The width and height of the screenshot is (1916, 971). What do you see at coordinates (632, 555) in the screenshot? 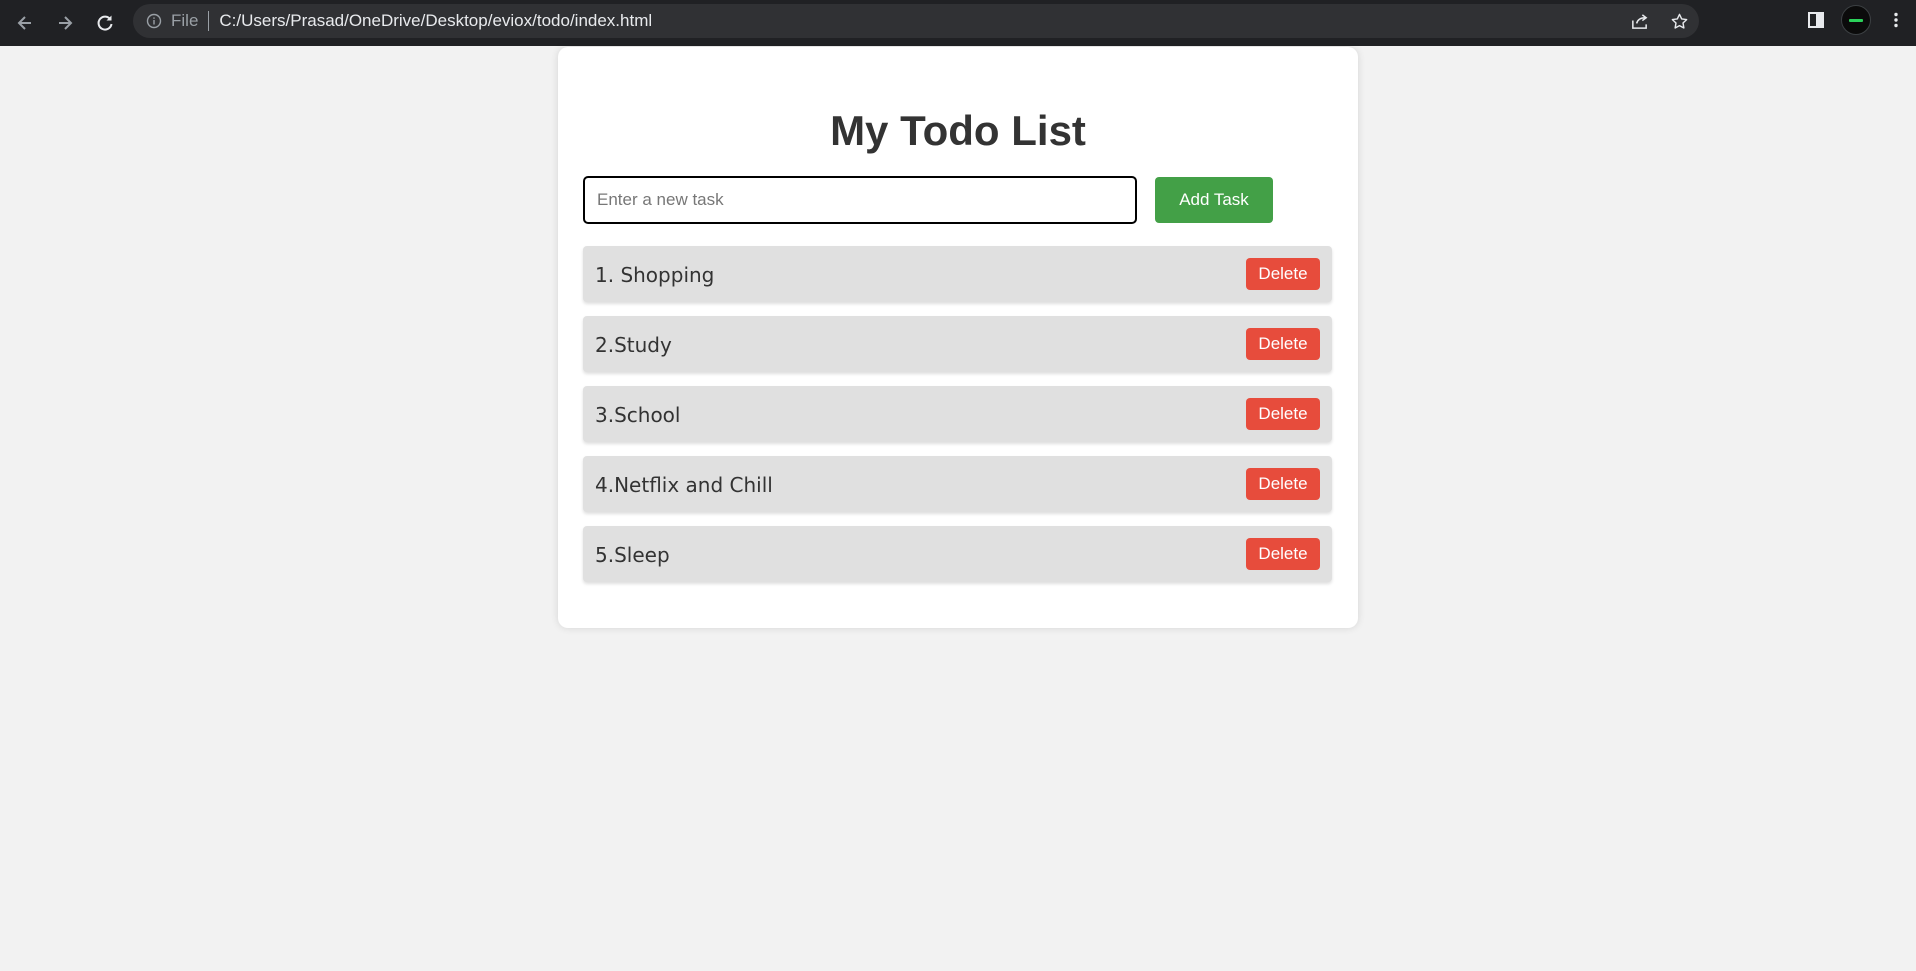
I see `task-text: 5.Sleep` at bounding box center [632, 555].